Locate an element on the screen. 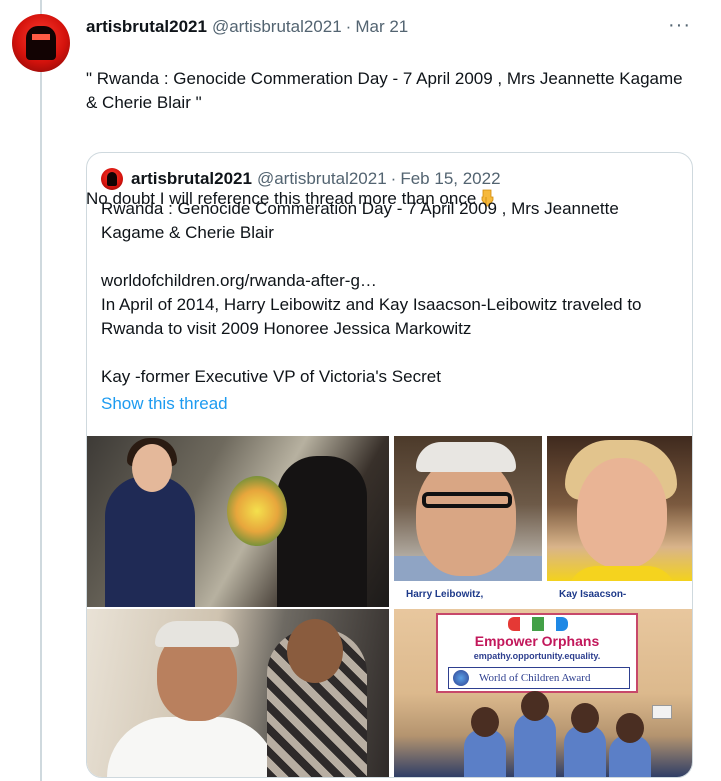 This screenshot has height=781, width=721. quoted-display-name: artisbrutal2021 is located at coordinates (191, 178).